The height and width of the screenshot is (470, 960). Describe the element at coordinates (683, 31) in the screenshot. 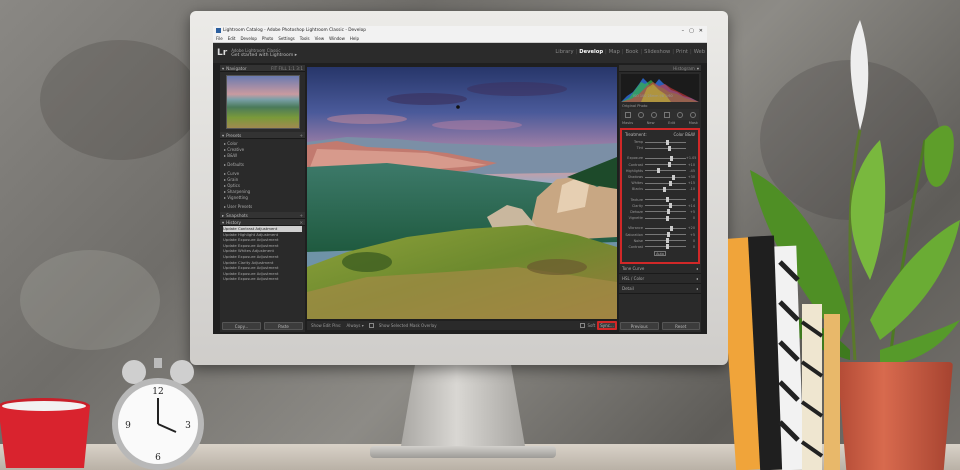

I see `minimize-icon: –` at that location.